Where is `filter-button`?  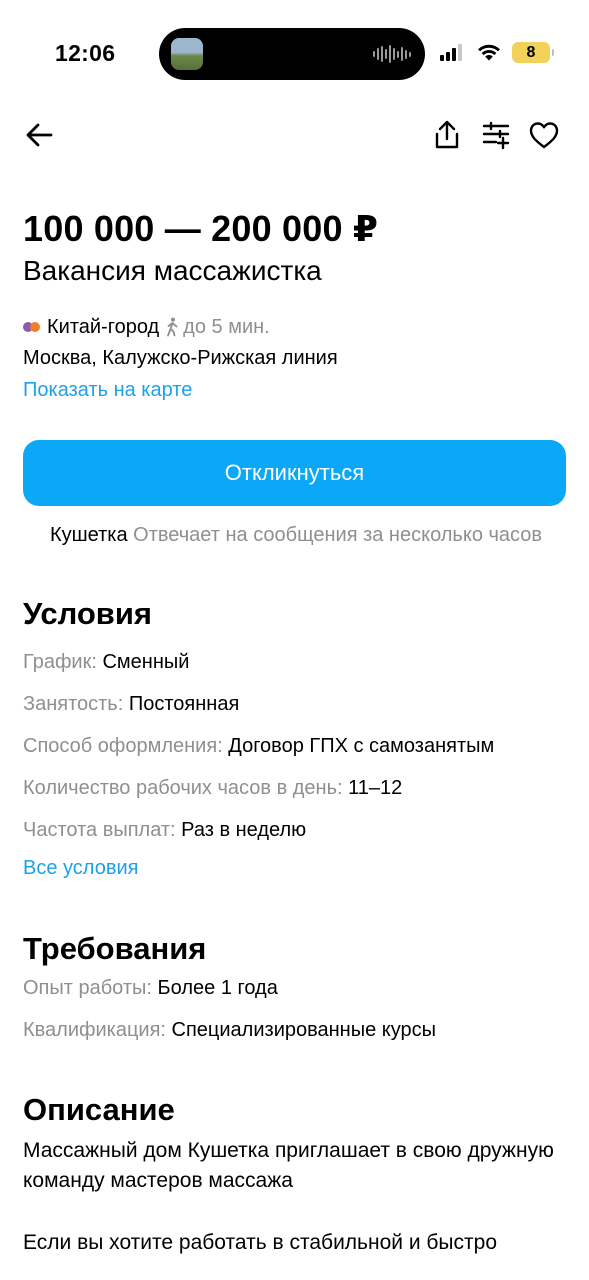
filter-button is located at coordinates (496, 135).